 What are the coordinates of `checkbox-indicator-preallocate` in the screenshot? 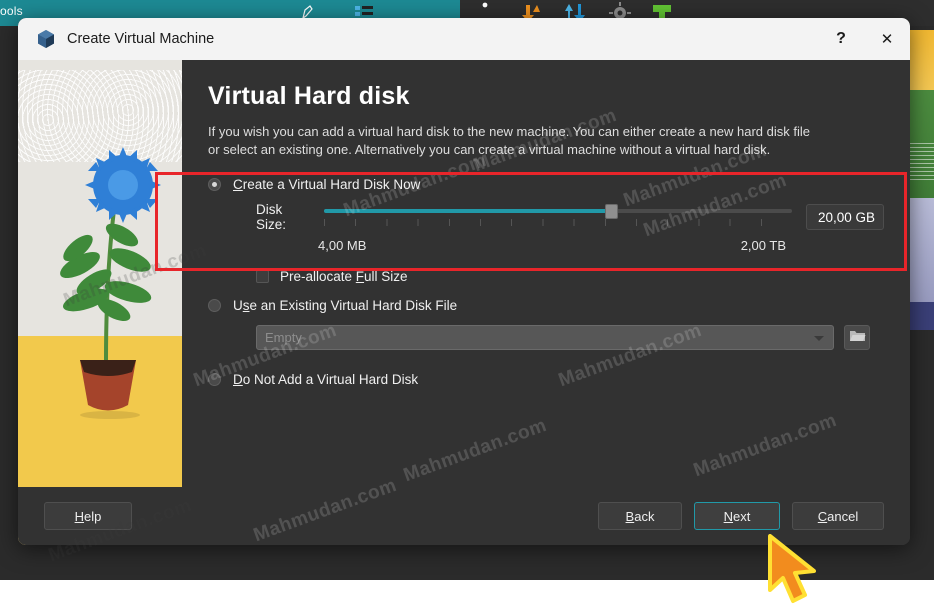 It's located at (262, 276).